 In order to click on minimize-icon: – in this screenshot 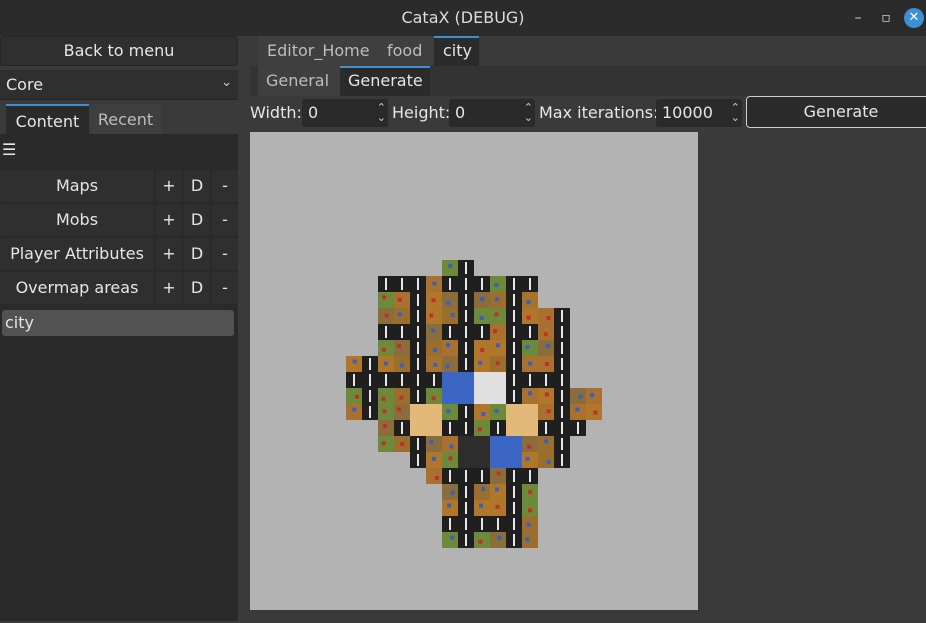, I will do `click(858, 18)`.